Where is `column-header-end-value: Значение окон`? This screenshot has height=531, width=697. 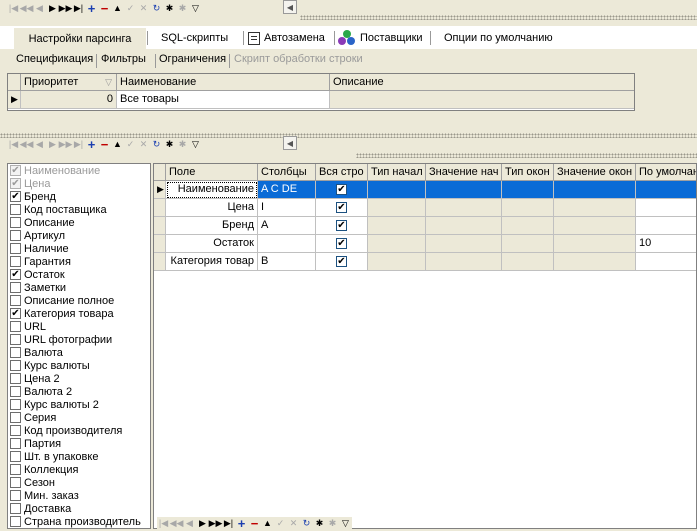
column-header-end-value: Значение окон is located at coordinates (595, 172).